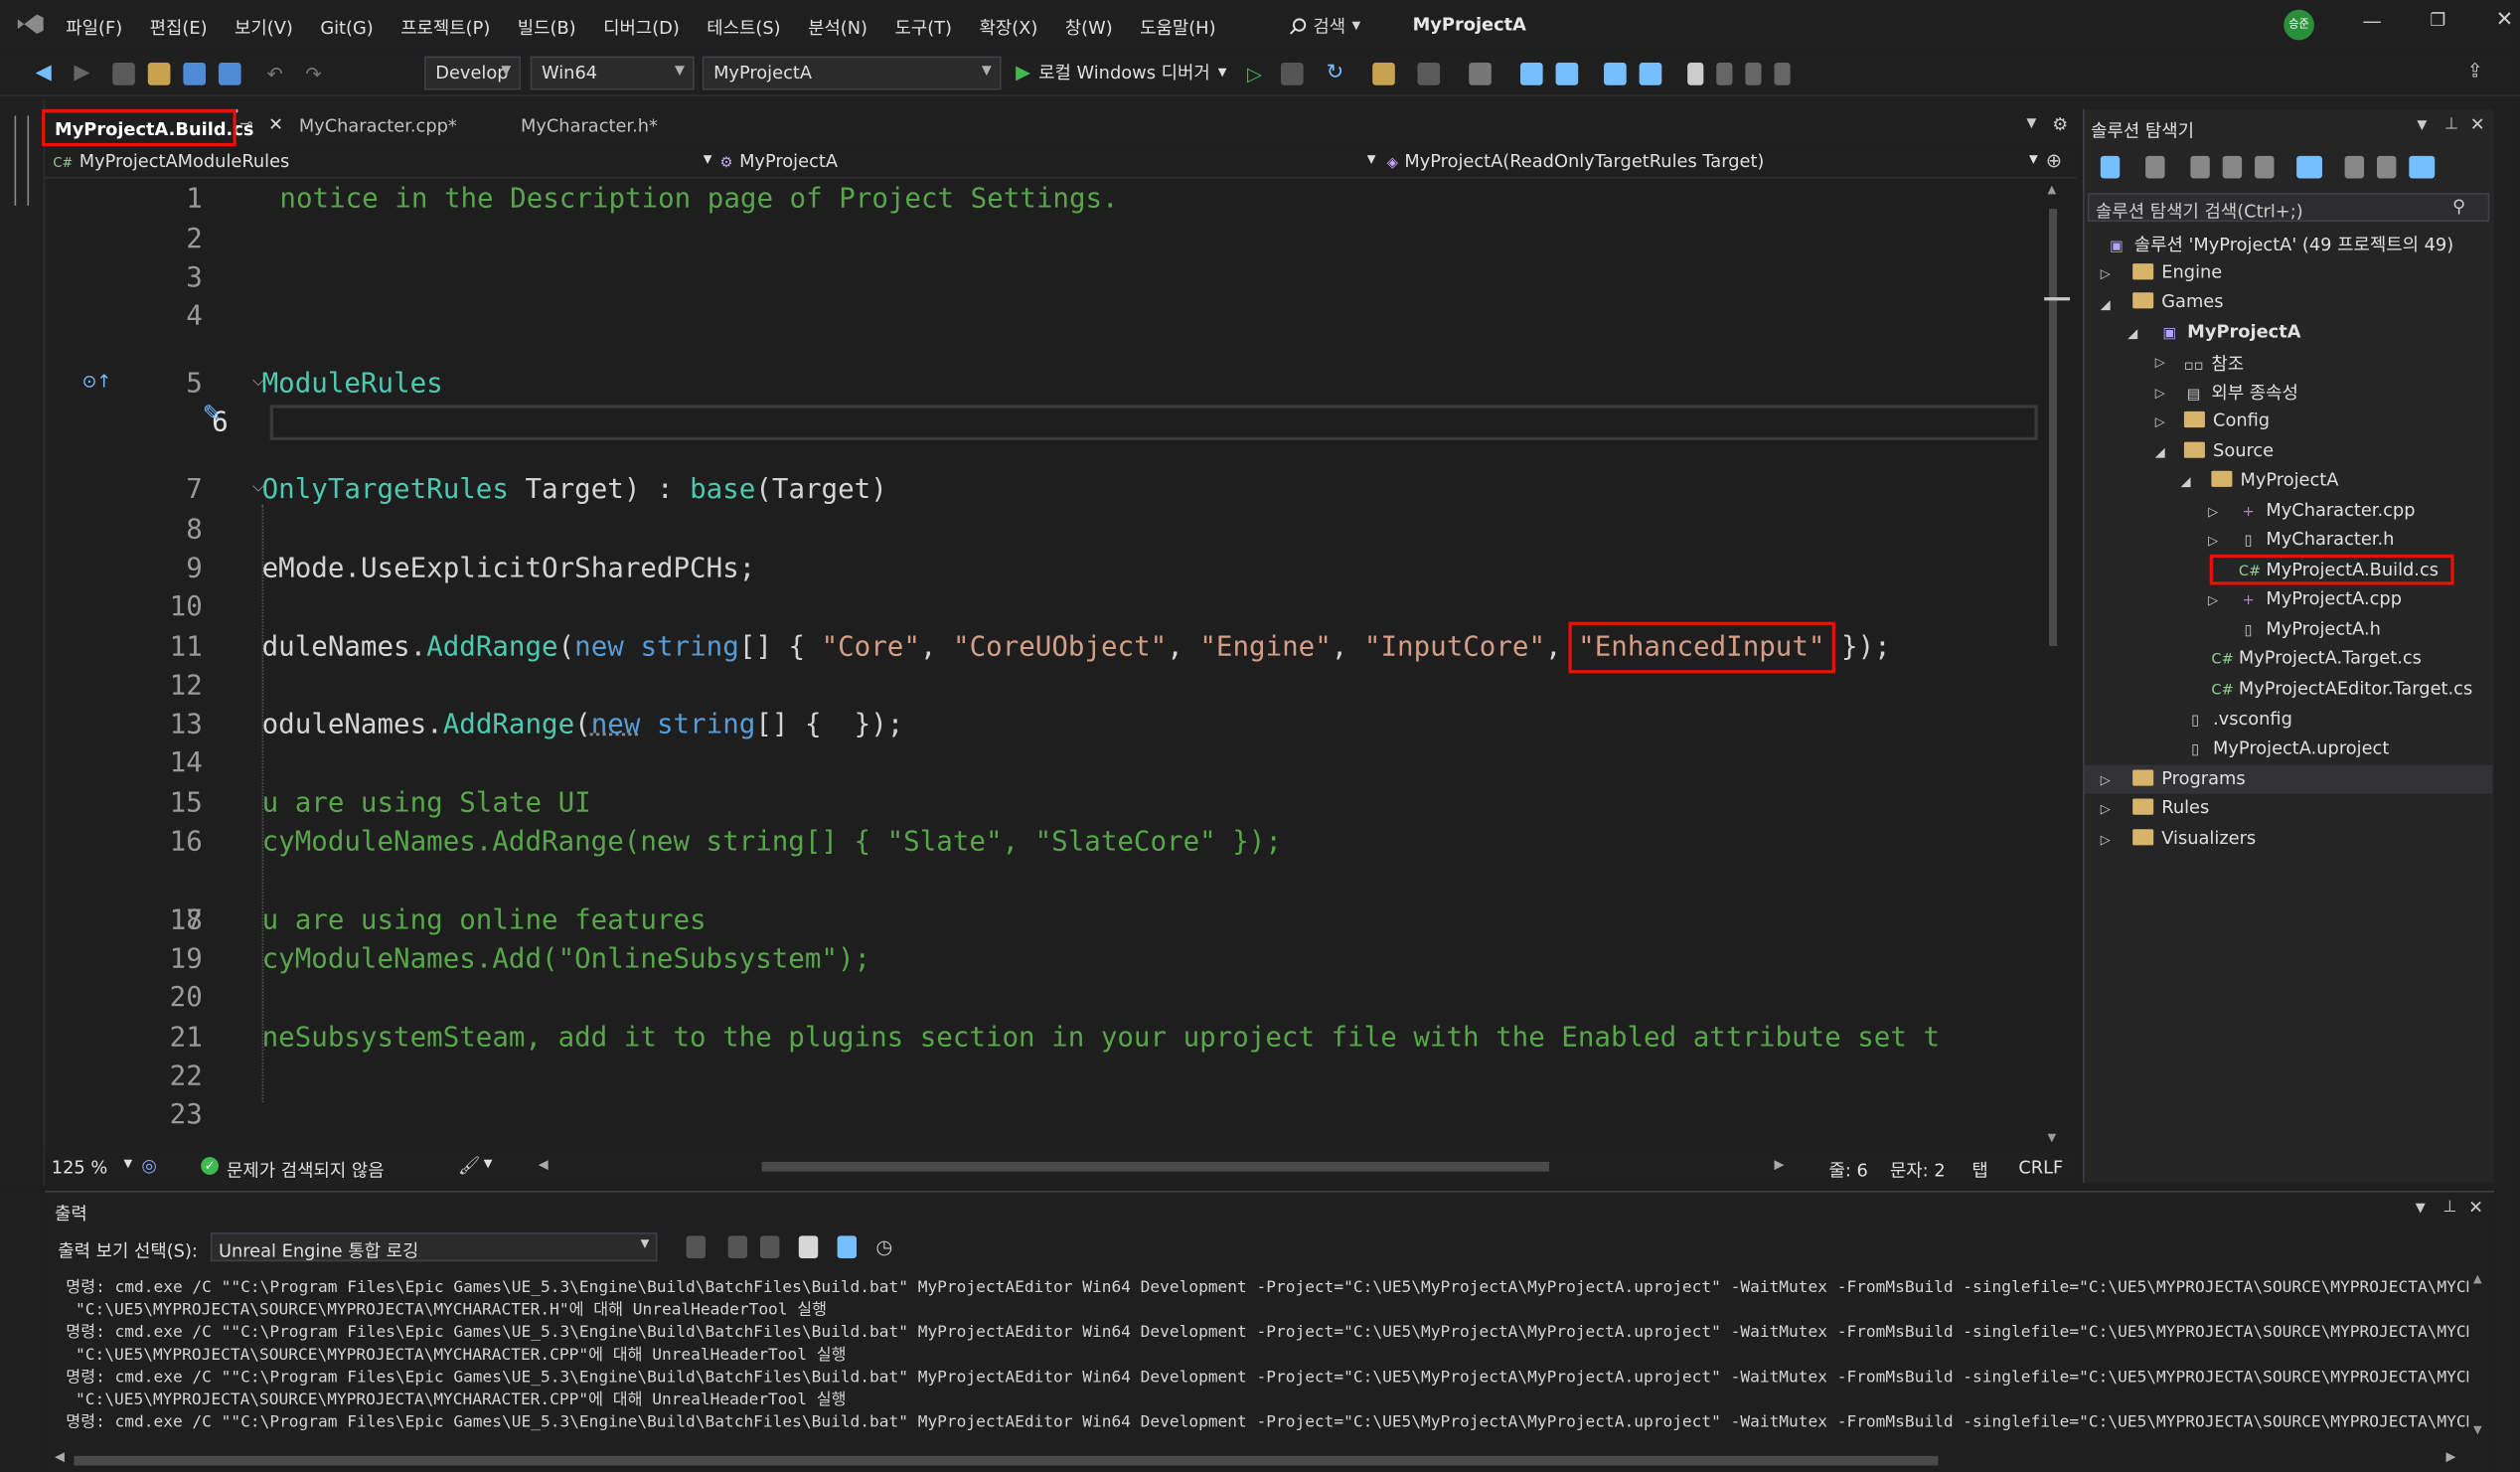 This screenshot has height=1472, width=2520. What do you see at coordinates (2170, 807) in the screenshot?
I see `tree-rules: Rules` at bounding box center [2170, 807].